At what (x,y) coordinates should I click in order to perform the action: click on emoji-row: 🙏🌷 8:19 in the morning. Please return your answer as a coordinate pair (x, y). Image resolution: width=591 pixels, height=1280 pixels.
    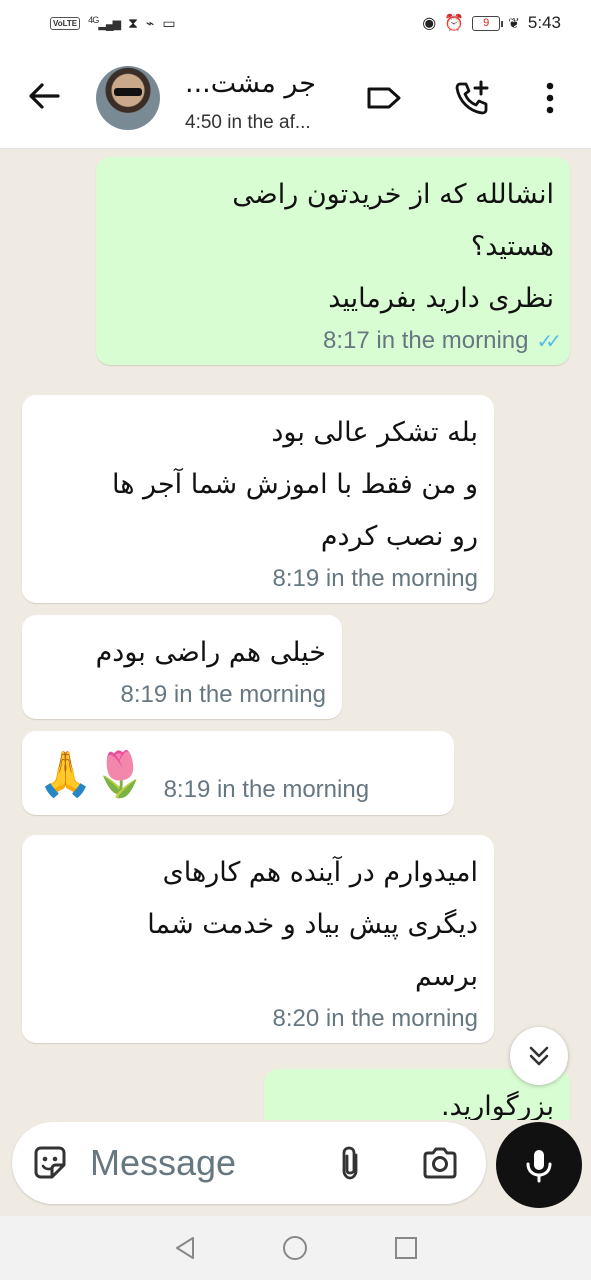
    Looking at the image, I should click on (238, 775).